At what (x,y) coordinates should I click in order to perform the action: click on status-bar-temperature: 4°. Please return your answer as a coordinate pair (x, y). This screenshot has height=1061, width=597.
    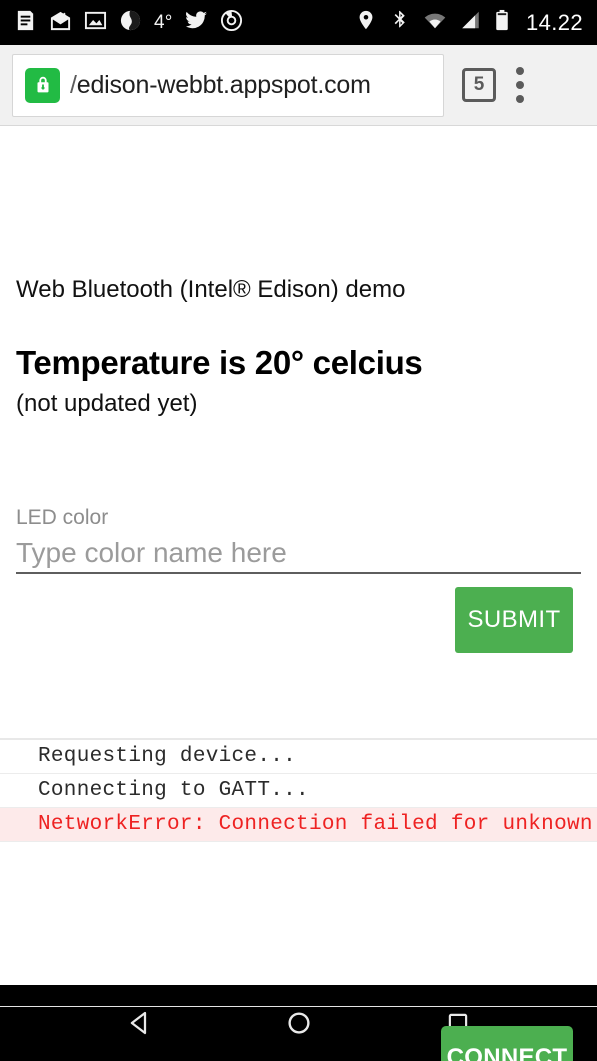
    Looking at the image, I should click on (163, 22).